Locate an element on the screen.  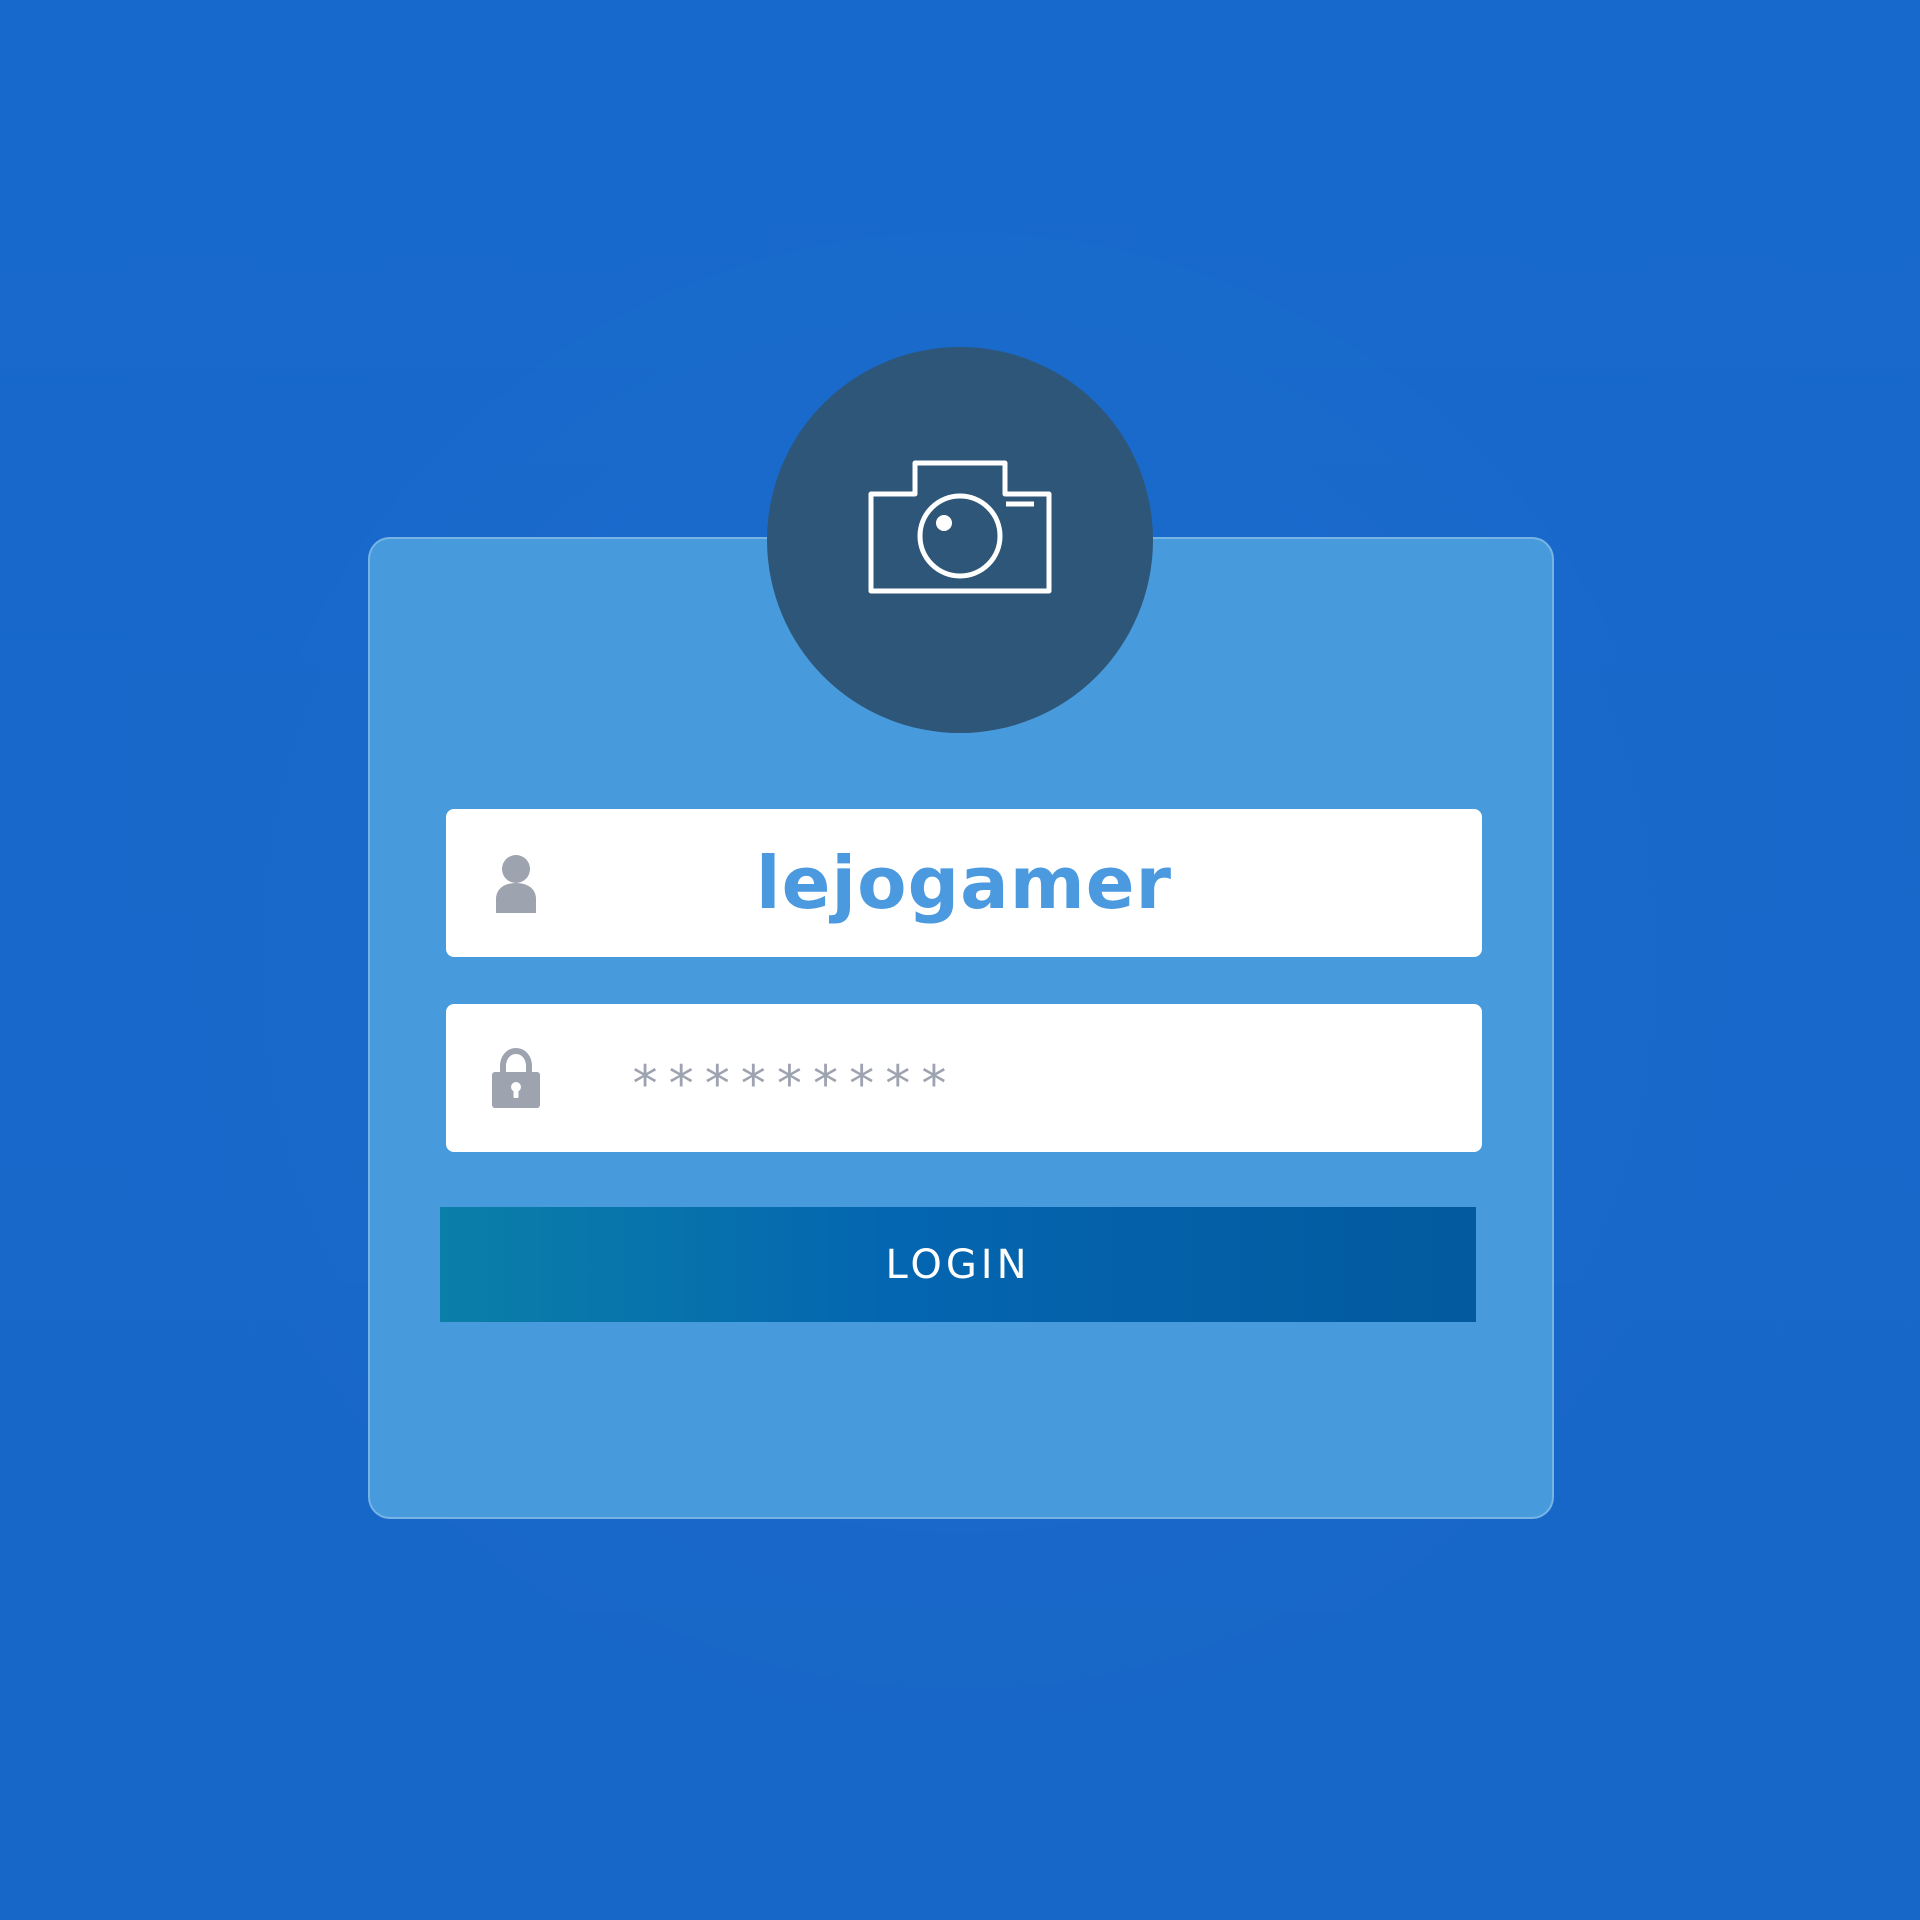
password-field: ********* is located at coordinates (964, 1078).